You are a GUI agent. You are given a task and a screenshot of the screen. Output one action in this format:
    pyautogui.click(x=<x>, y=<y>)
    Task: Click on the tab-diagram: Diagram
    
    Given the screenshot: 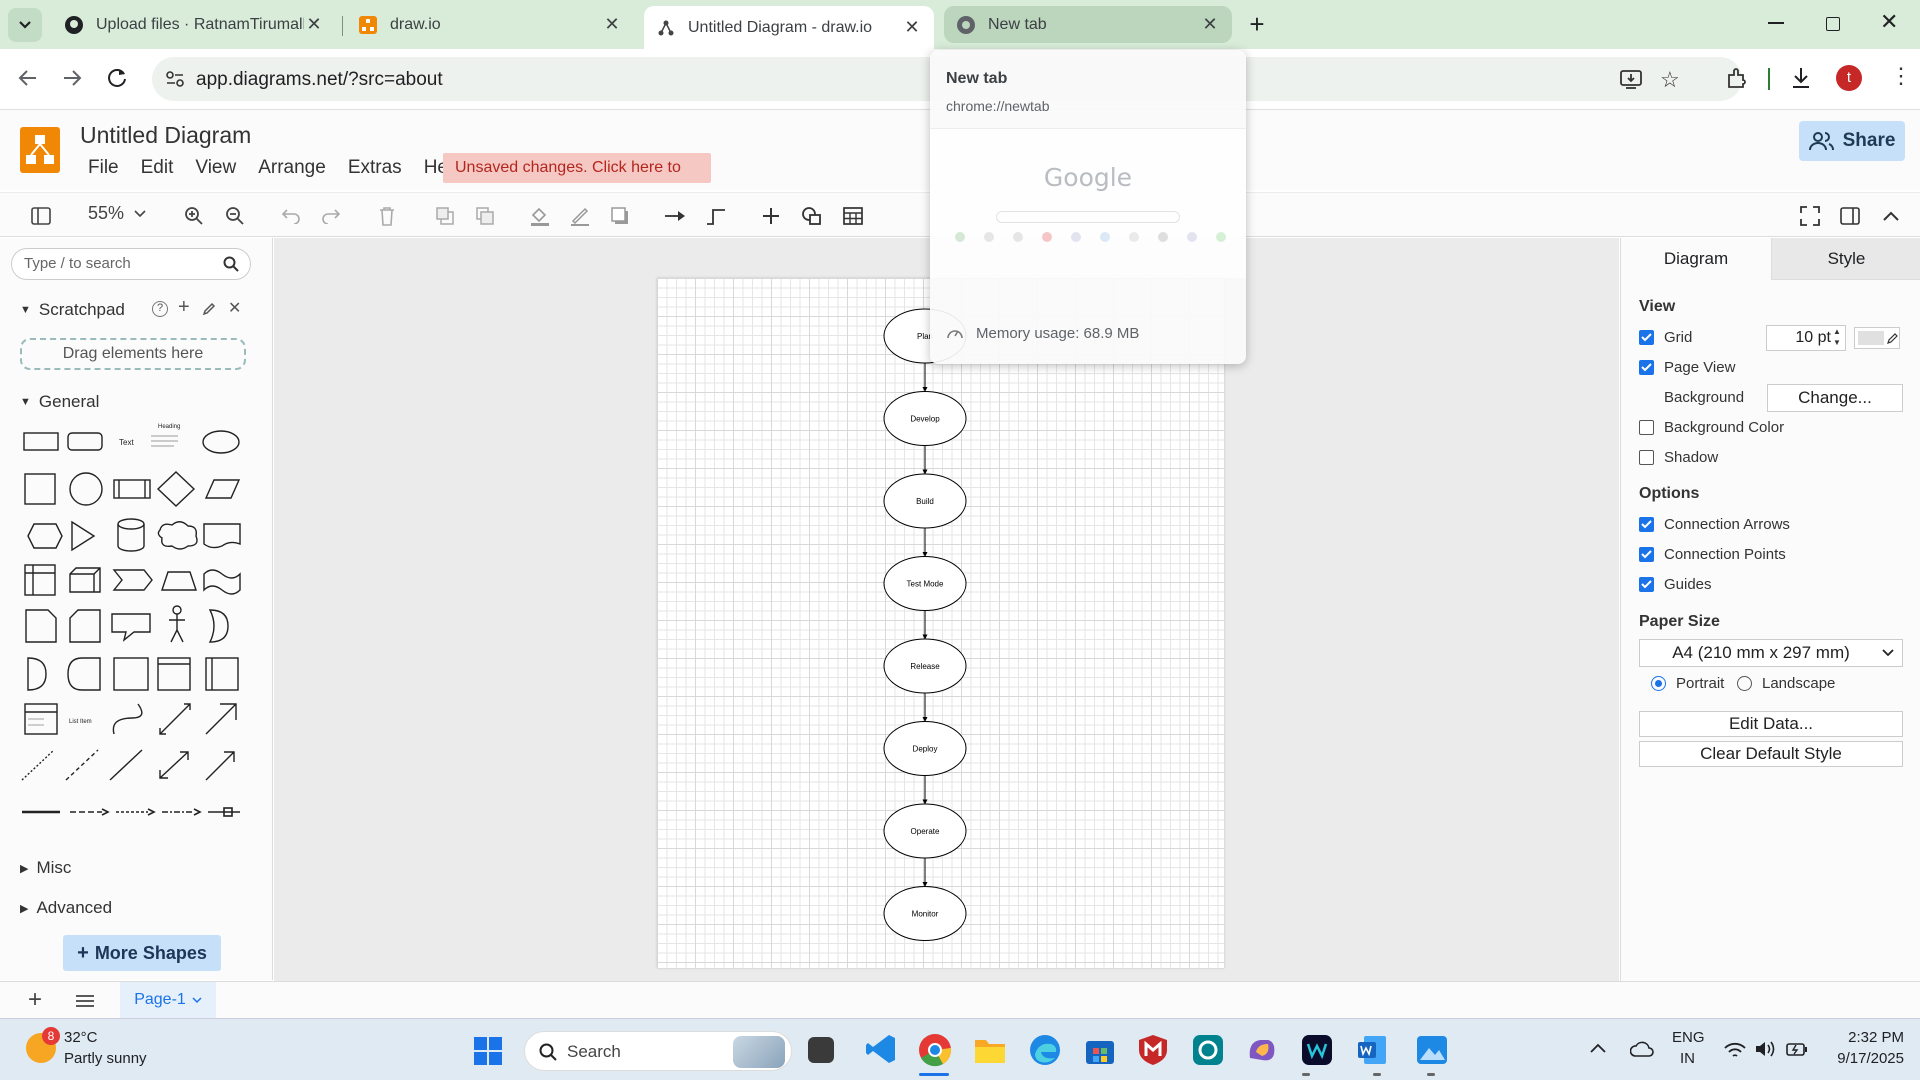 What is the action you would take?
    pyautogui.click(x=1696, y=259)
    